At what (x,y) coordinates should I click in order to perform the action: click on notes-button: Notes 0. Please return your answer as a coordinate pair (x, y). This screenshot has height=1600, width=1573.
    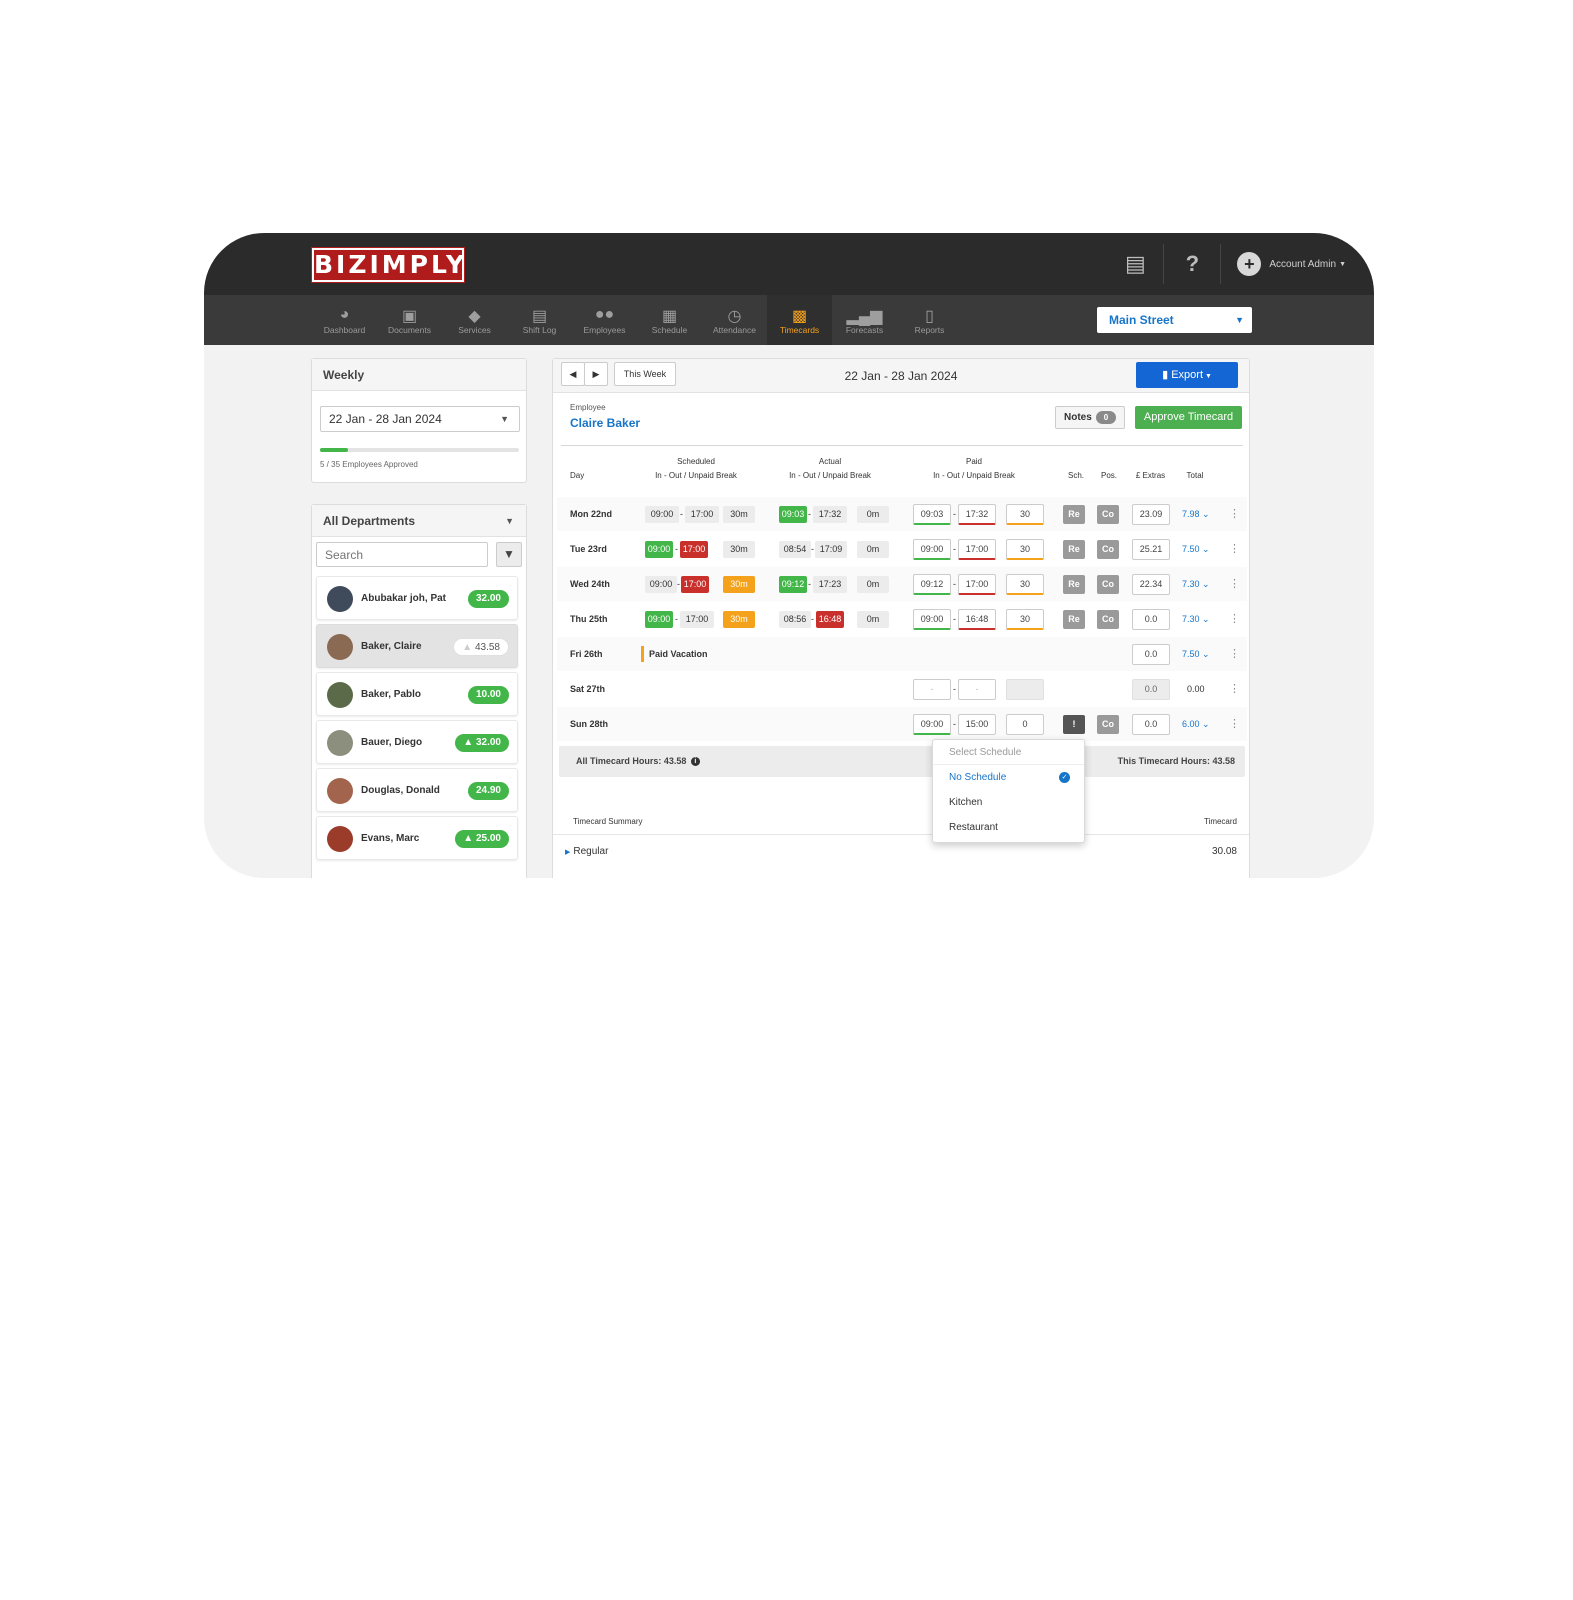
    Looking at the image, I should click on (1090, 417).